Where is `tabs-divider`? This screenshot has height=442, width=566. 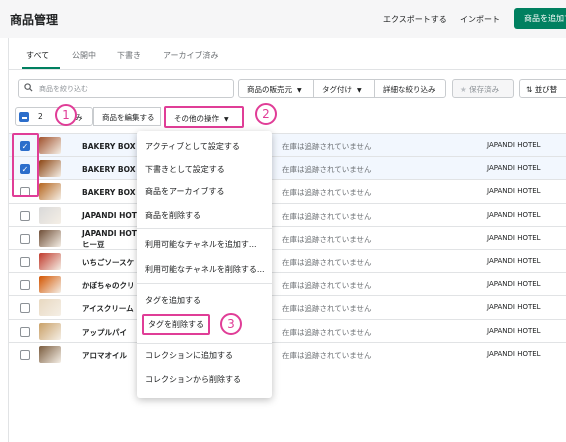
tabs-divider is located at coordinates (287, 69).